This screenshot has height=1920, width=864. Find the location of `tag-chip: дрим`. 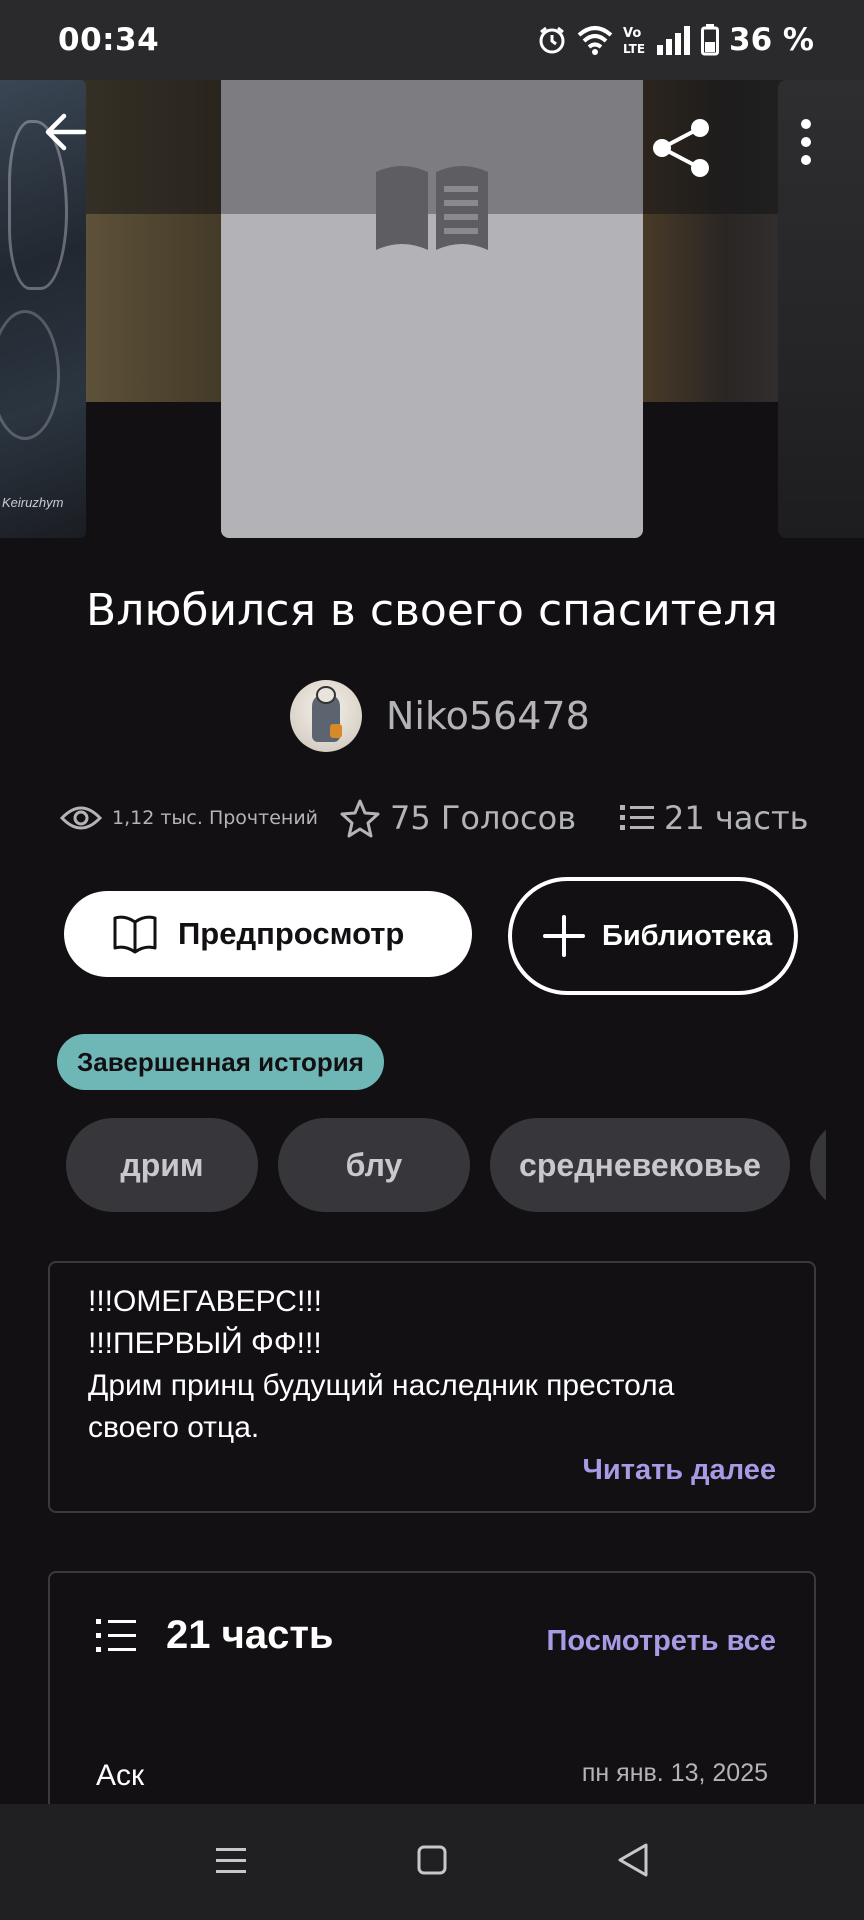

tag-chip: дрим is located at coordinates (162, 1165).